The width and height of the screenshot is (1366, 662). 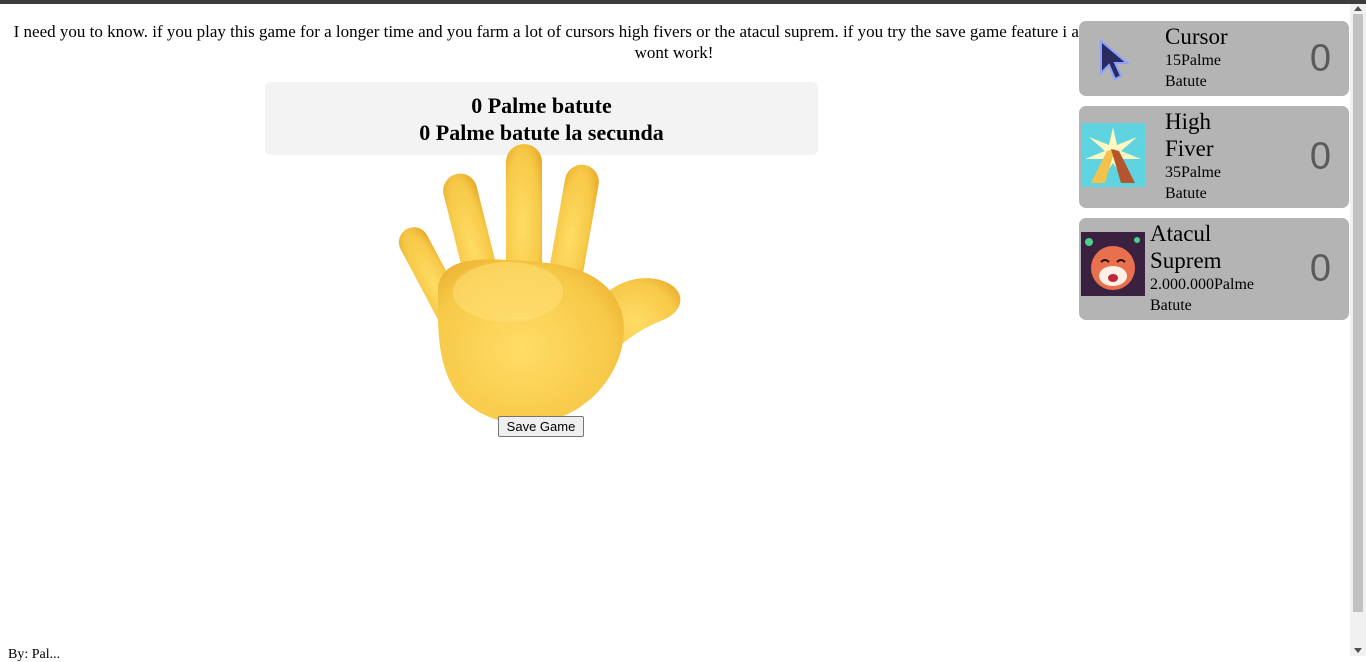 What do you see at coordinates (1181, 233) in the screenshot?
I see `shop-item-name-line1: Atacul` at bounding box center [1181, 233].